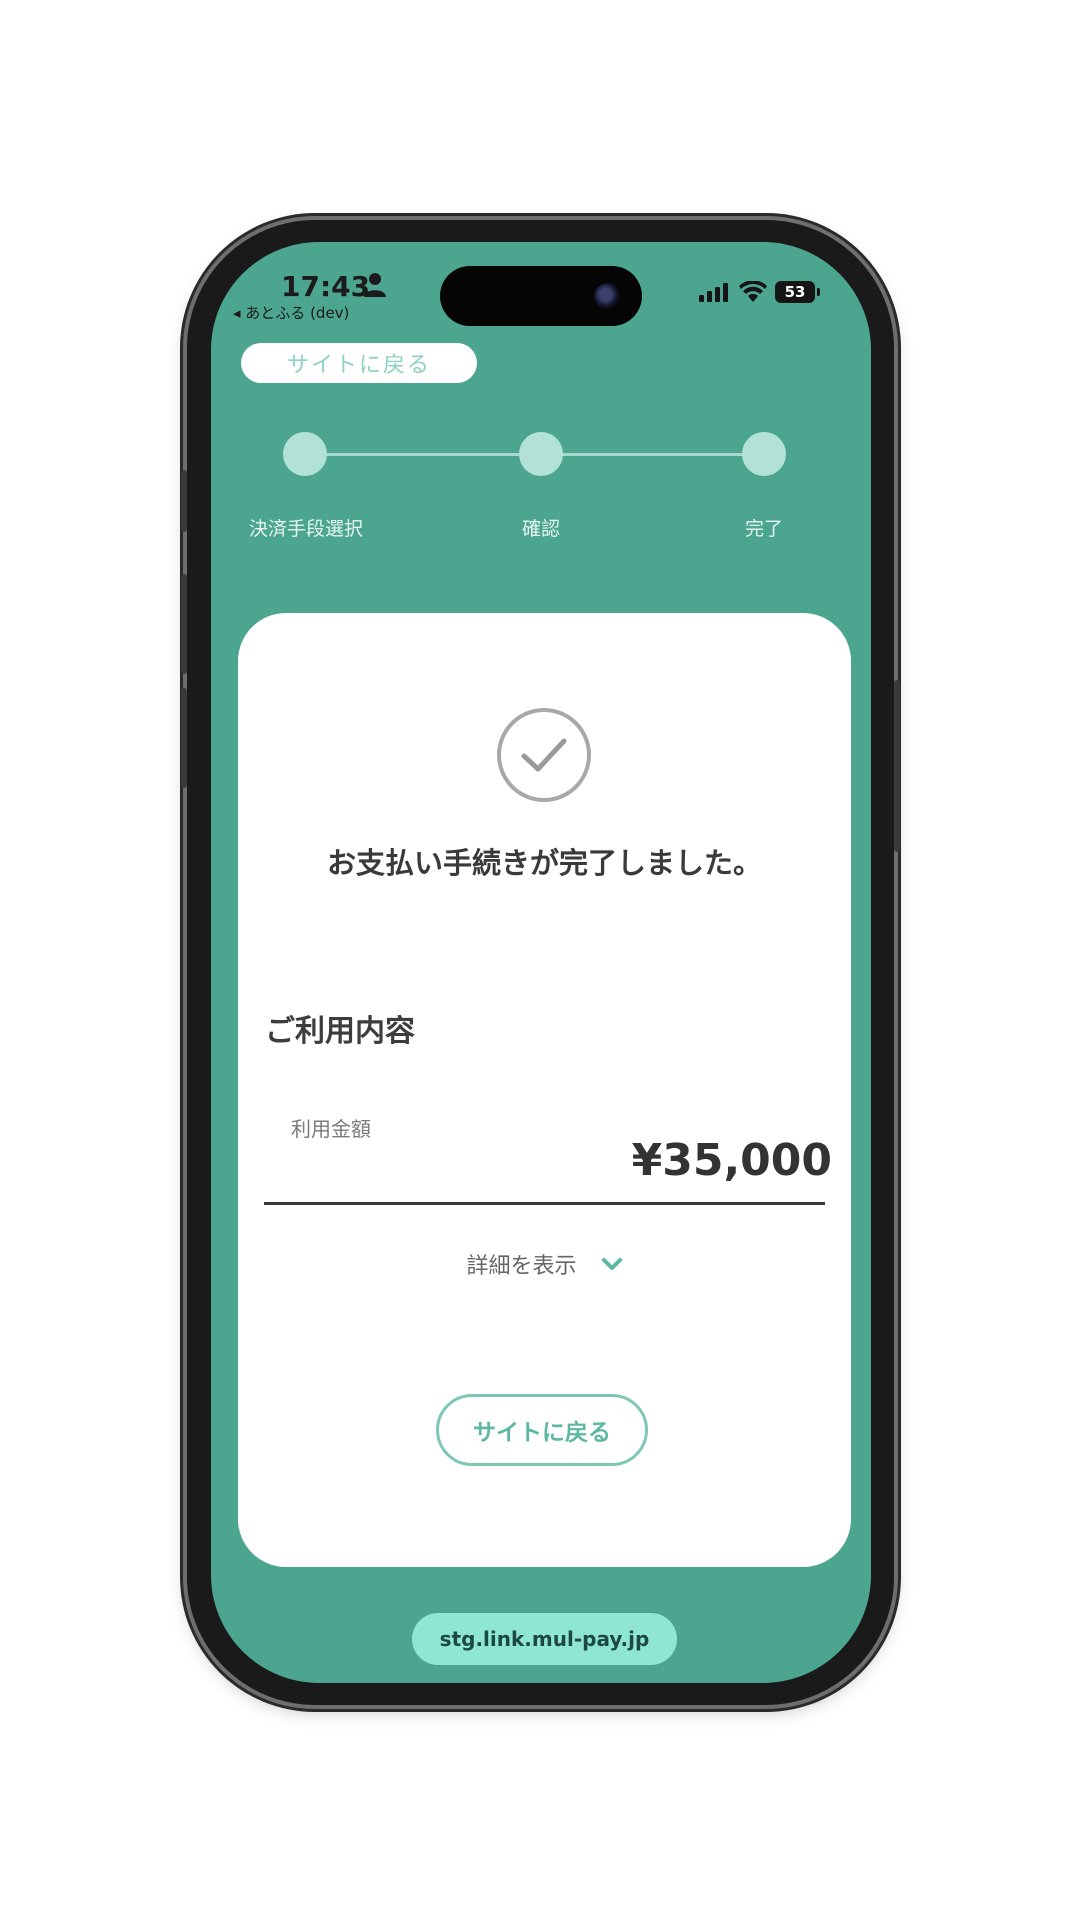 Image resolution: width=1080 pixels, height=1920 pixels. Describe the element at coordinates (184, 738) in the screenshot. I see `phone-volume-down-button` at that location.